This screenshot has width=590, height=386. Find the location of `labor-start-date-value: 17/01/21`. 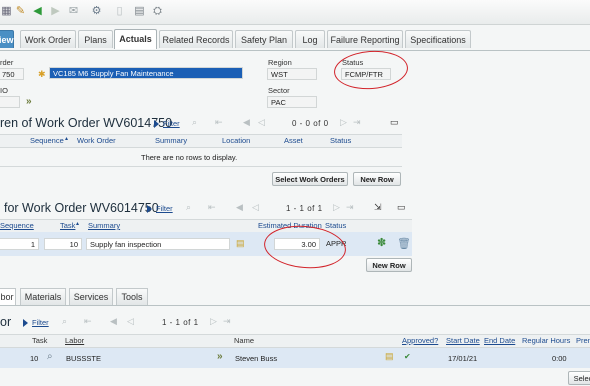

labor-start-date-value: 17/01/21 is located at coordinates (463, 358).